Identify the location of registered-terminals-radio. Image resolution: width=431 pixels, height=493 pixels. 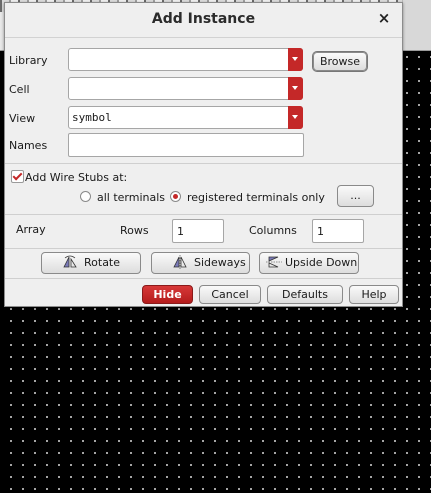
(175, 196).